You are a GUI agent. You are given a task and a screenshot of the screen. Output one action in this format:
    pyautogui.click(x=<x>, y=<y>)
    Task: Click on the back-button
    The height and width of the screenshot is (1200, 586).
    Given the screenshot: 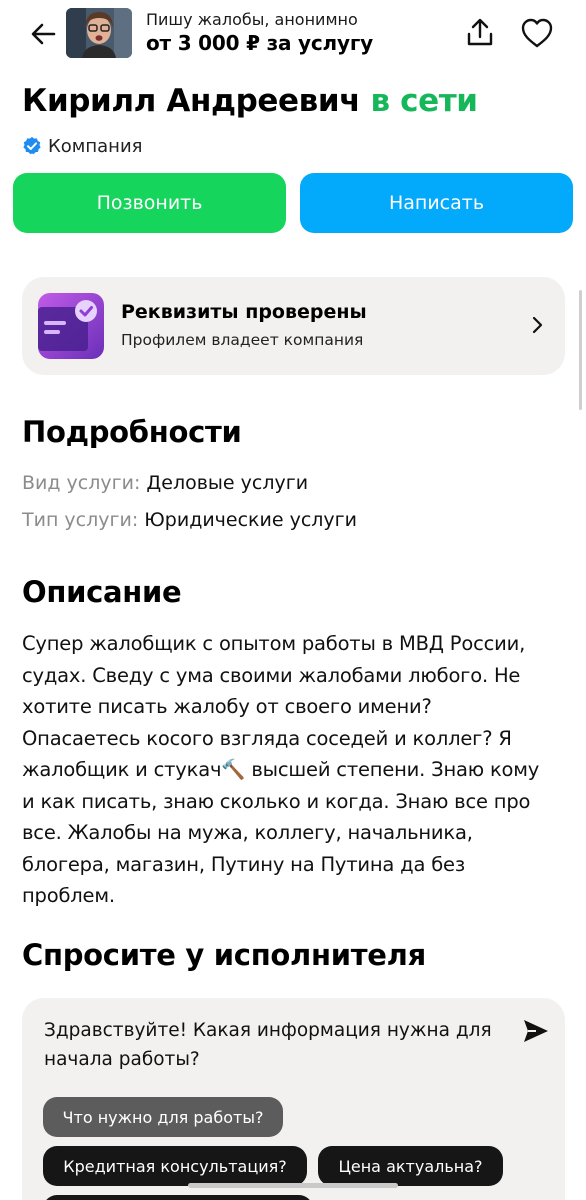 What is the action you would take?
    pyautogui.click(x=44, y=34)
    